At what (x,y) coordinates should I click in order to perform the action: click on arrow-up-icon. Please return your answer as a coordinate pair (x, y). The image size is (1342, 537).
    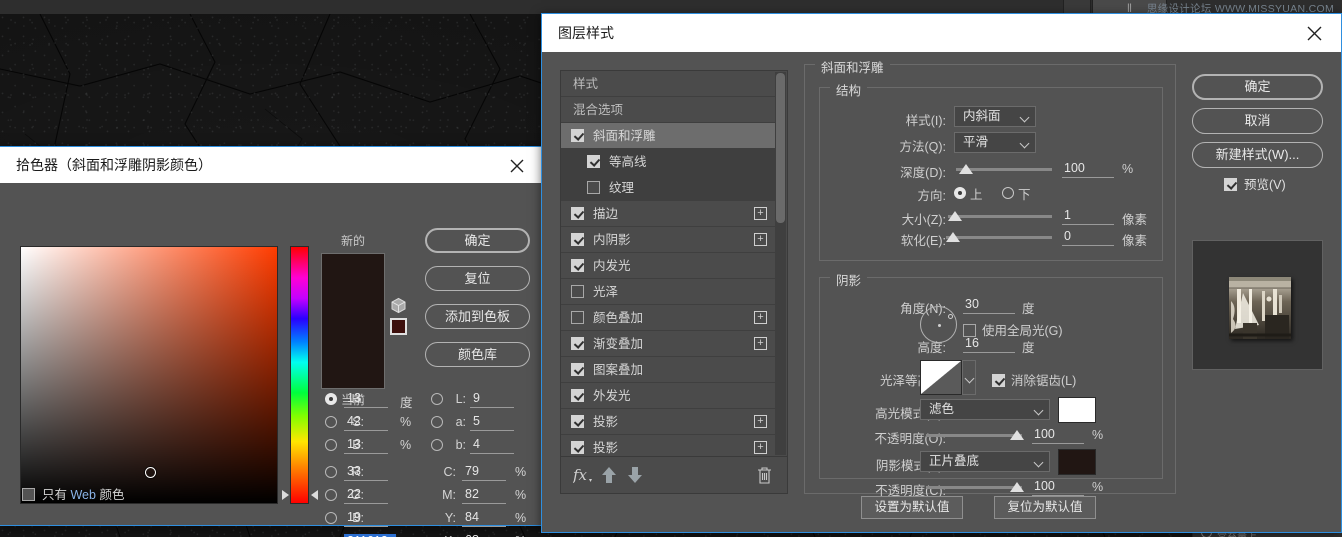
    Looking at the image, I should click on (609, 477).